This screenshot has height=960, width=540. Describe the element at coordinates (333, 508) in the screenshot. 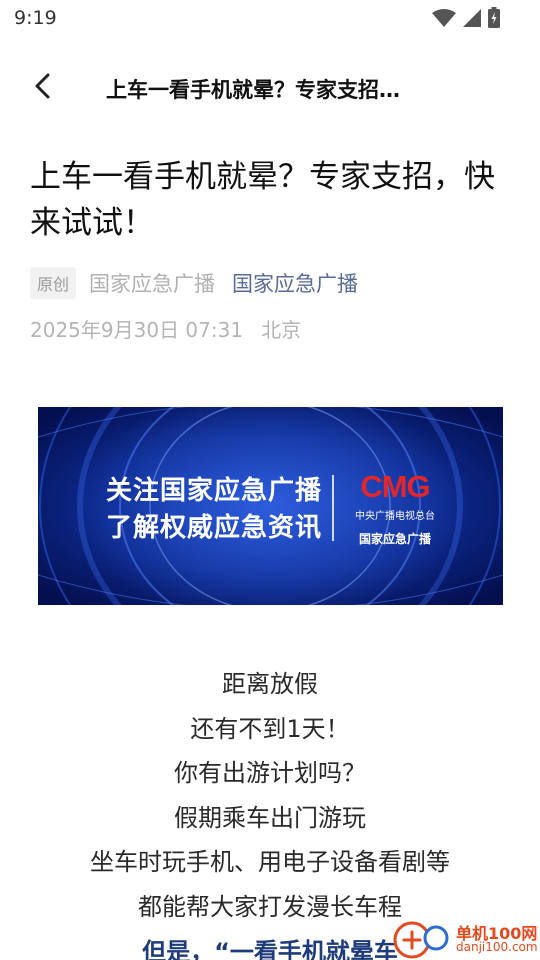

I see `banner-divider` at that location.